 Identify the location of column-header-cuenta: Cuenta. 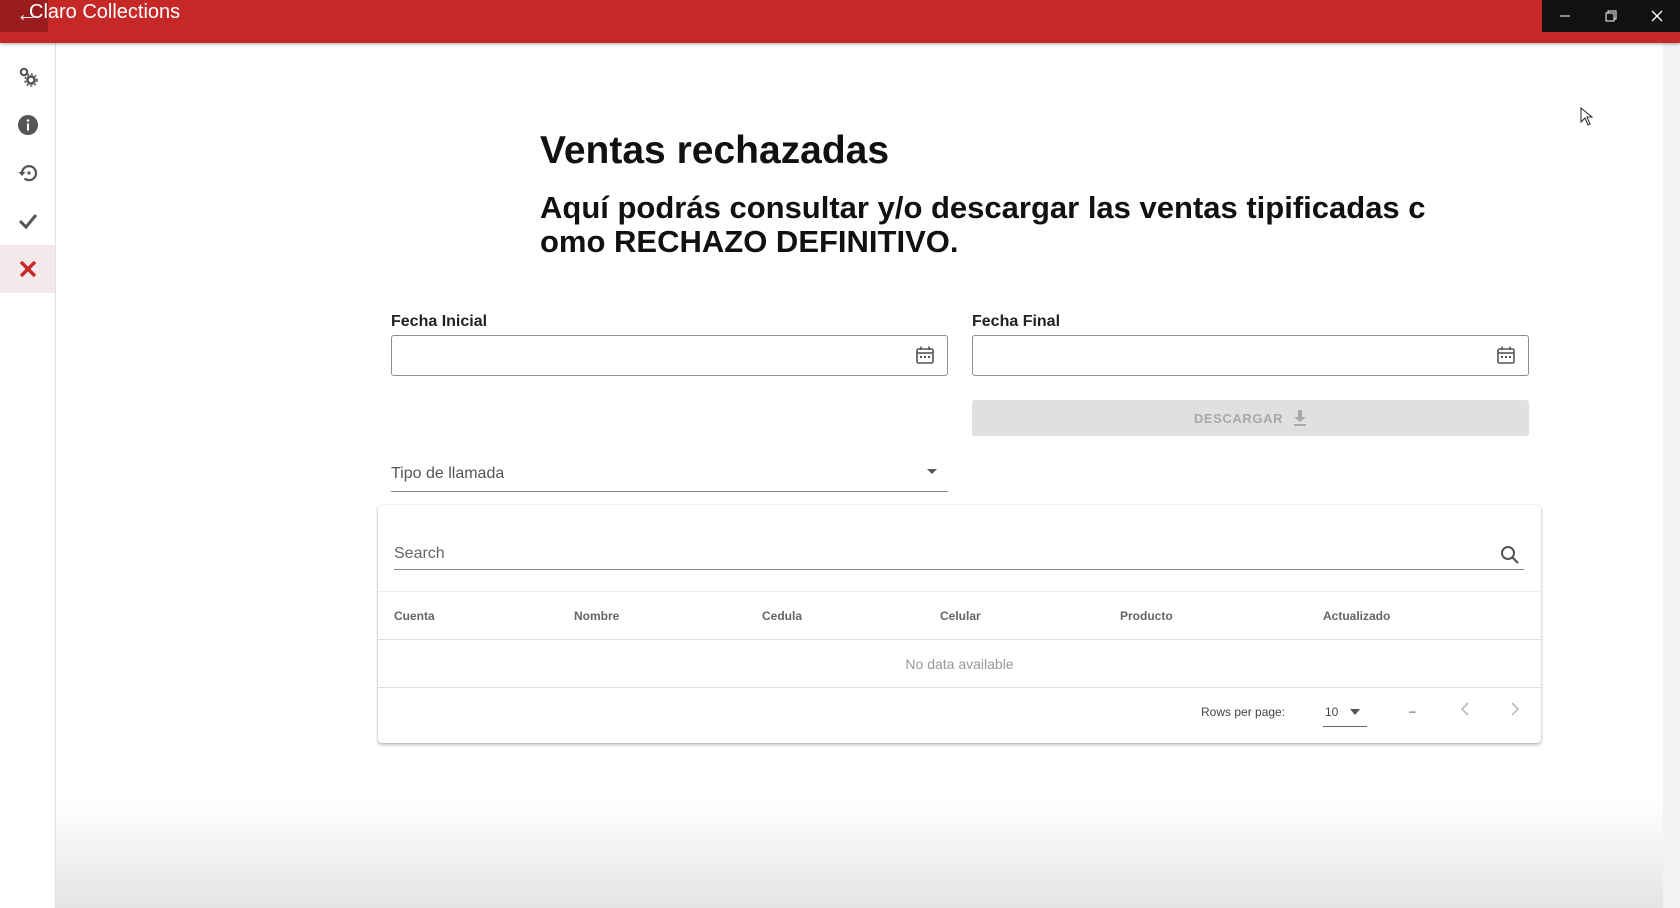
(414, 616).